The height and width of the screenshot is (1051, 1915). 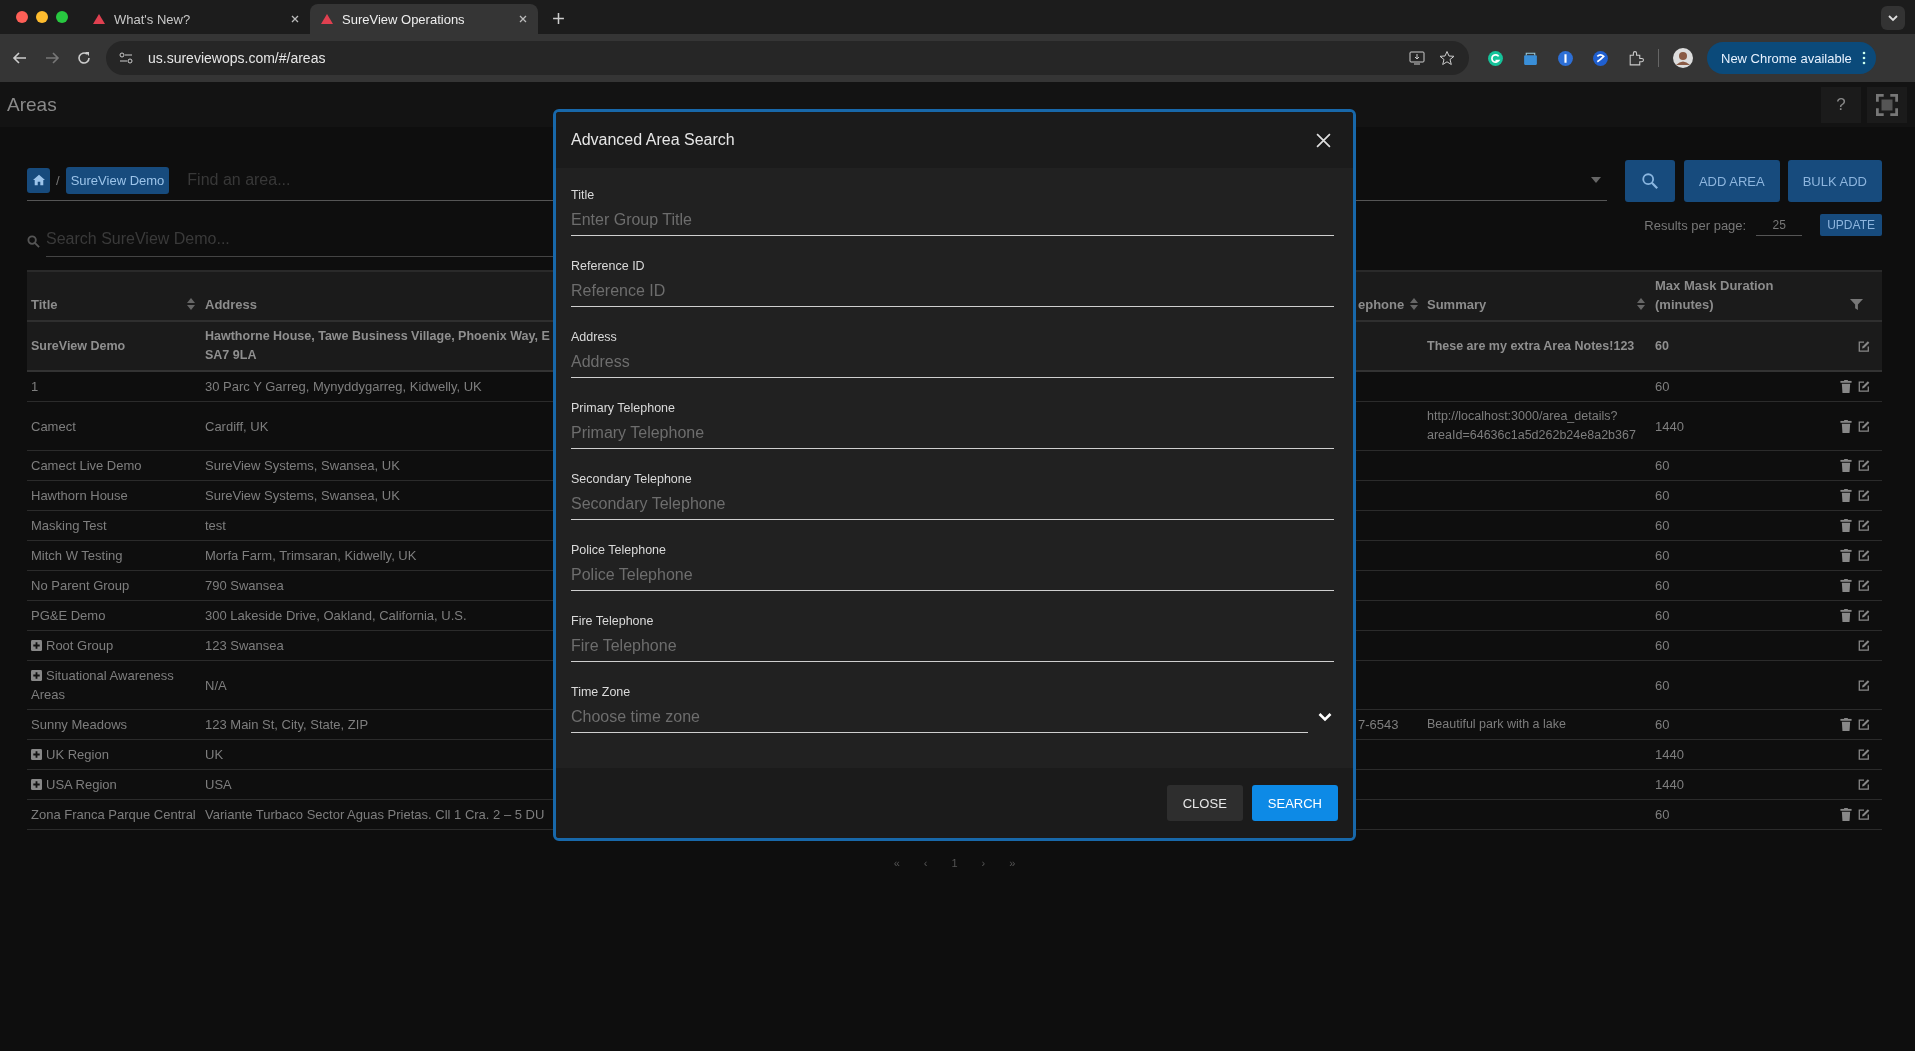 What do you see at coordinates (237, 426) in the screenshot?
I see `table-cell-text: Cardiff, UK` at bounding box center [237, 426].